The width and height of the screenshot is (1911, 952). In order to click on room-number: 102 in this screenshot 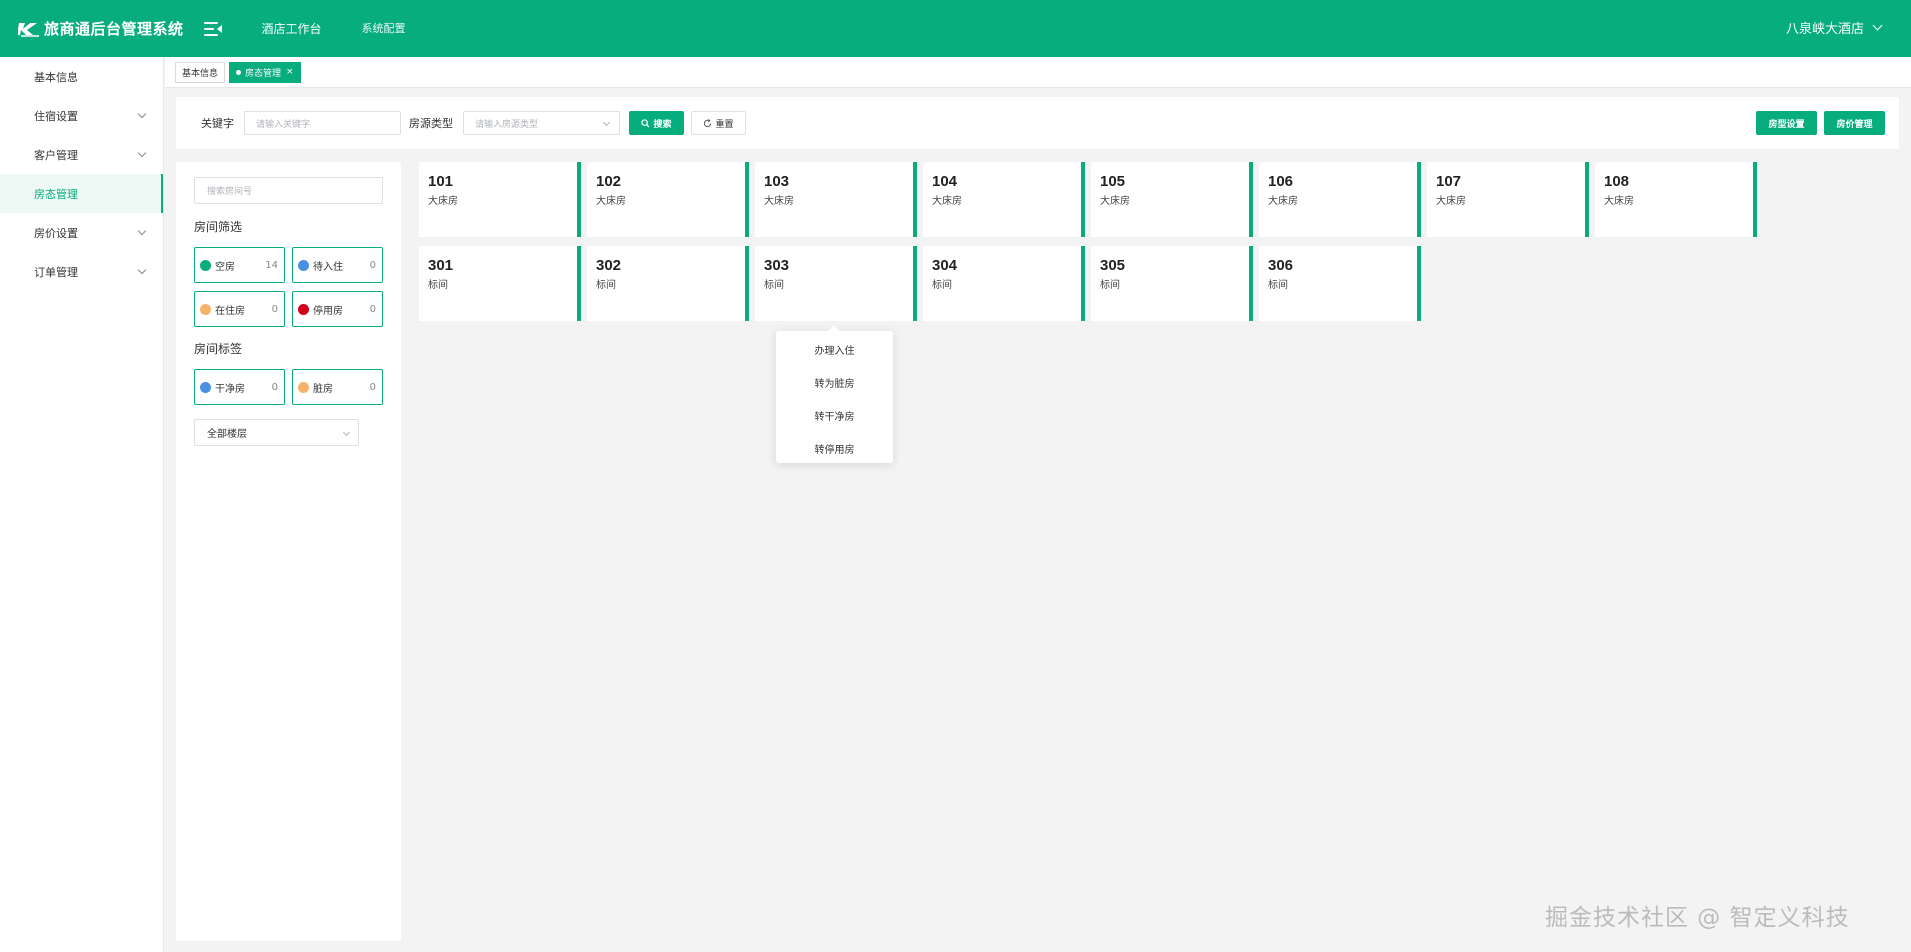, I will do `click(609, 181)`.